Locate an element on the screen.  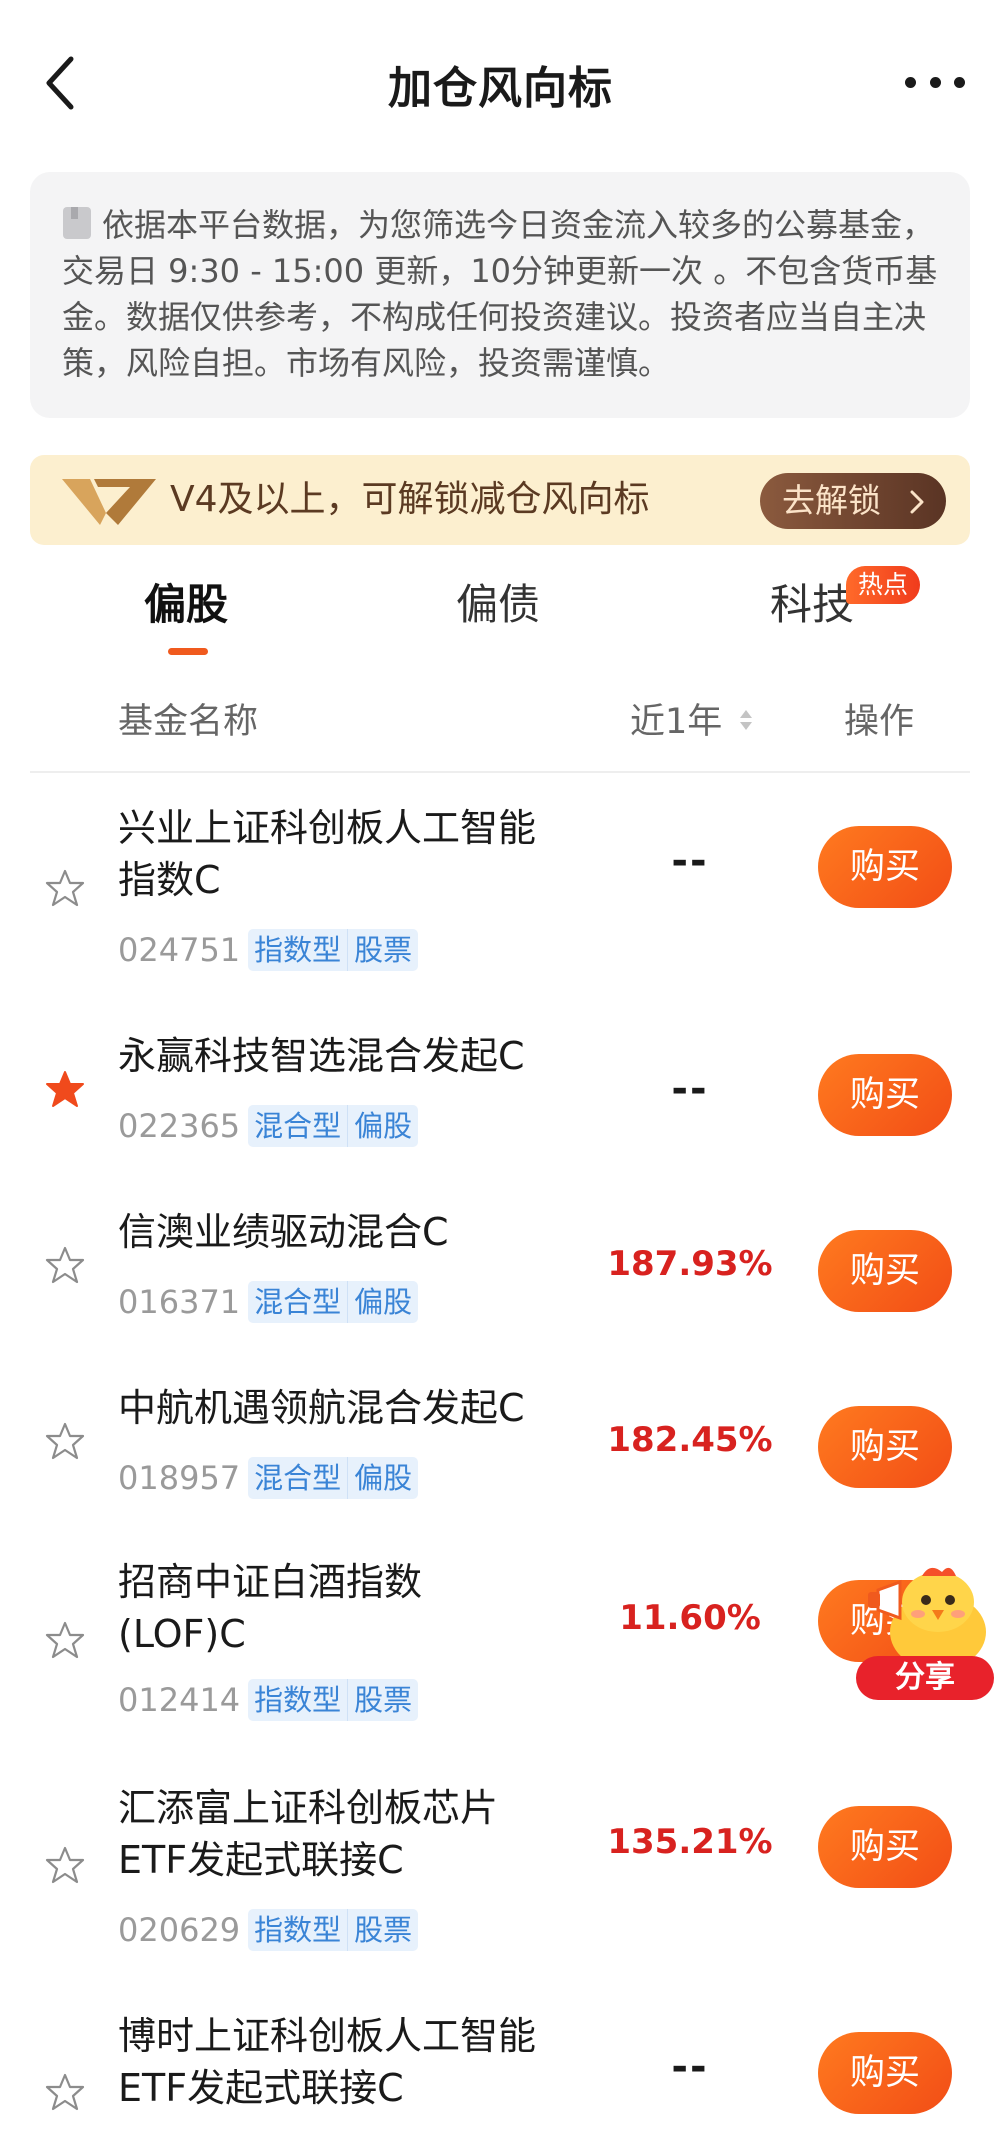
fund-code: 016371 is located at coordinates (179, 1302).